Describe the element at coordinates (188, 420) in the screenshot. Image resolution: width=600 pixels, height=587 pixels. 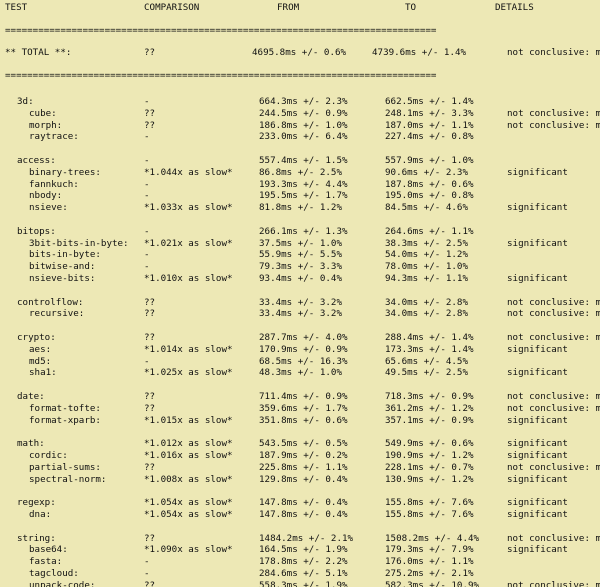
I see `test-comparison: *1.015x as slow*` at that location.